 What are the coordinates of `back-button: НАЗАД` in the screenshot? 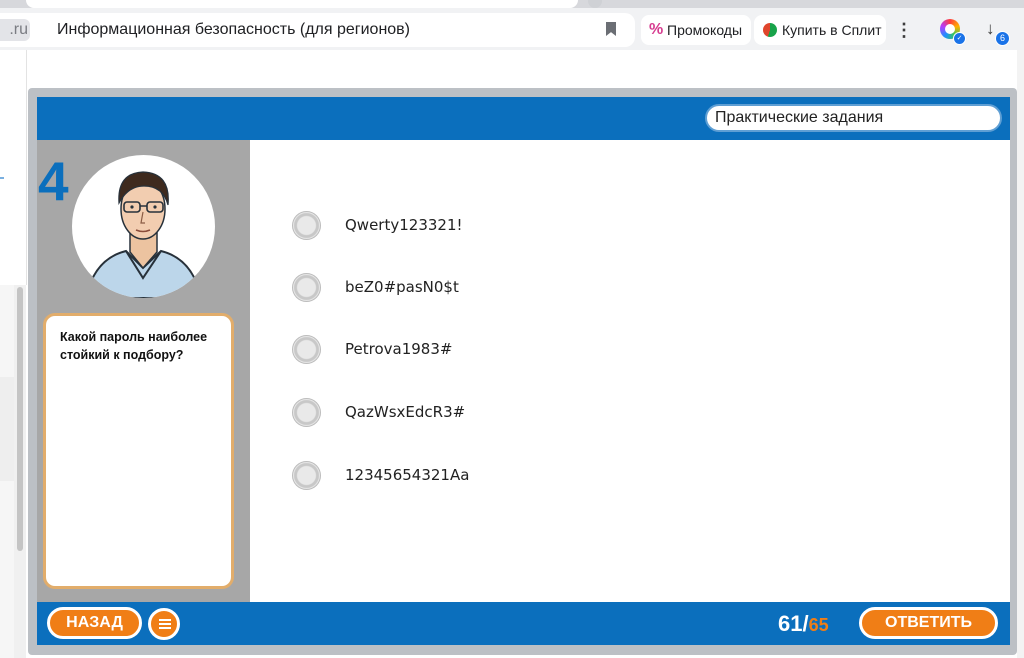 It's located at (94, 623).